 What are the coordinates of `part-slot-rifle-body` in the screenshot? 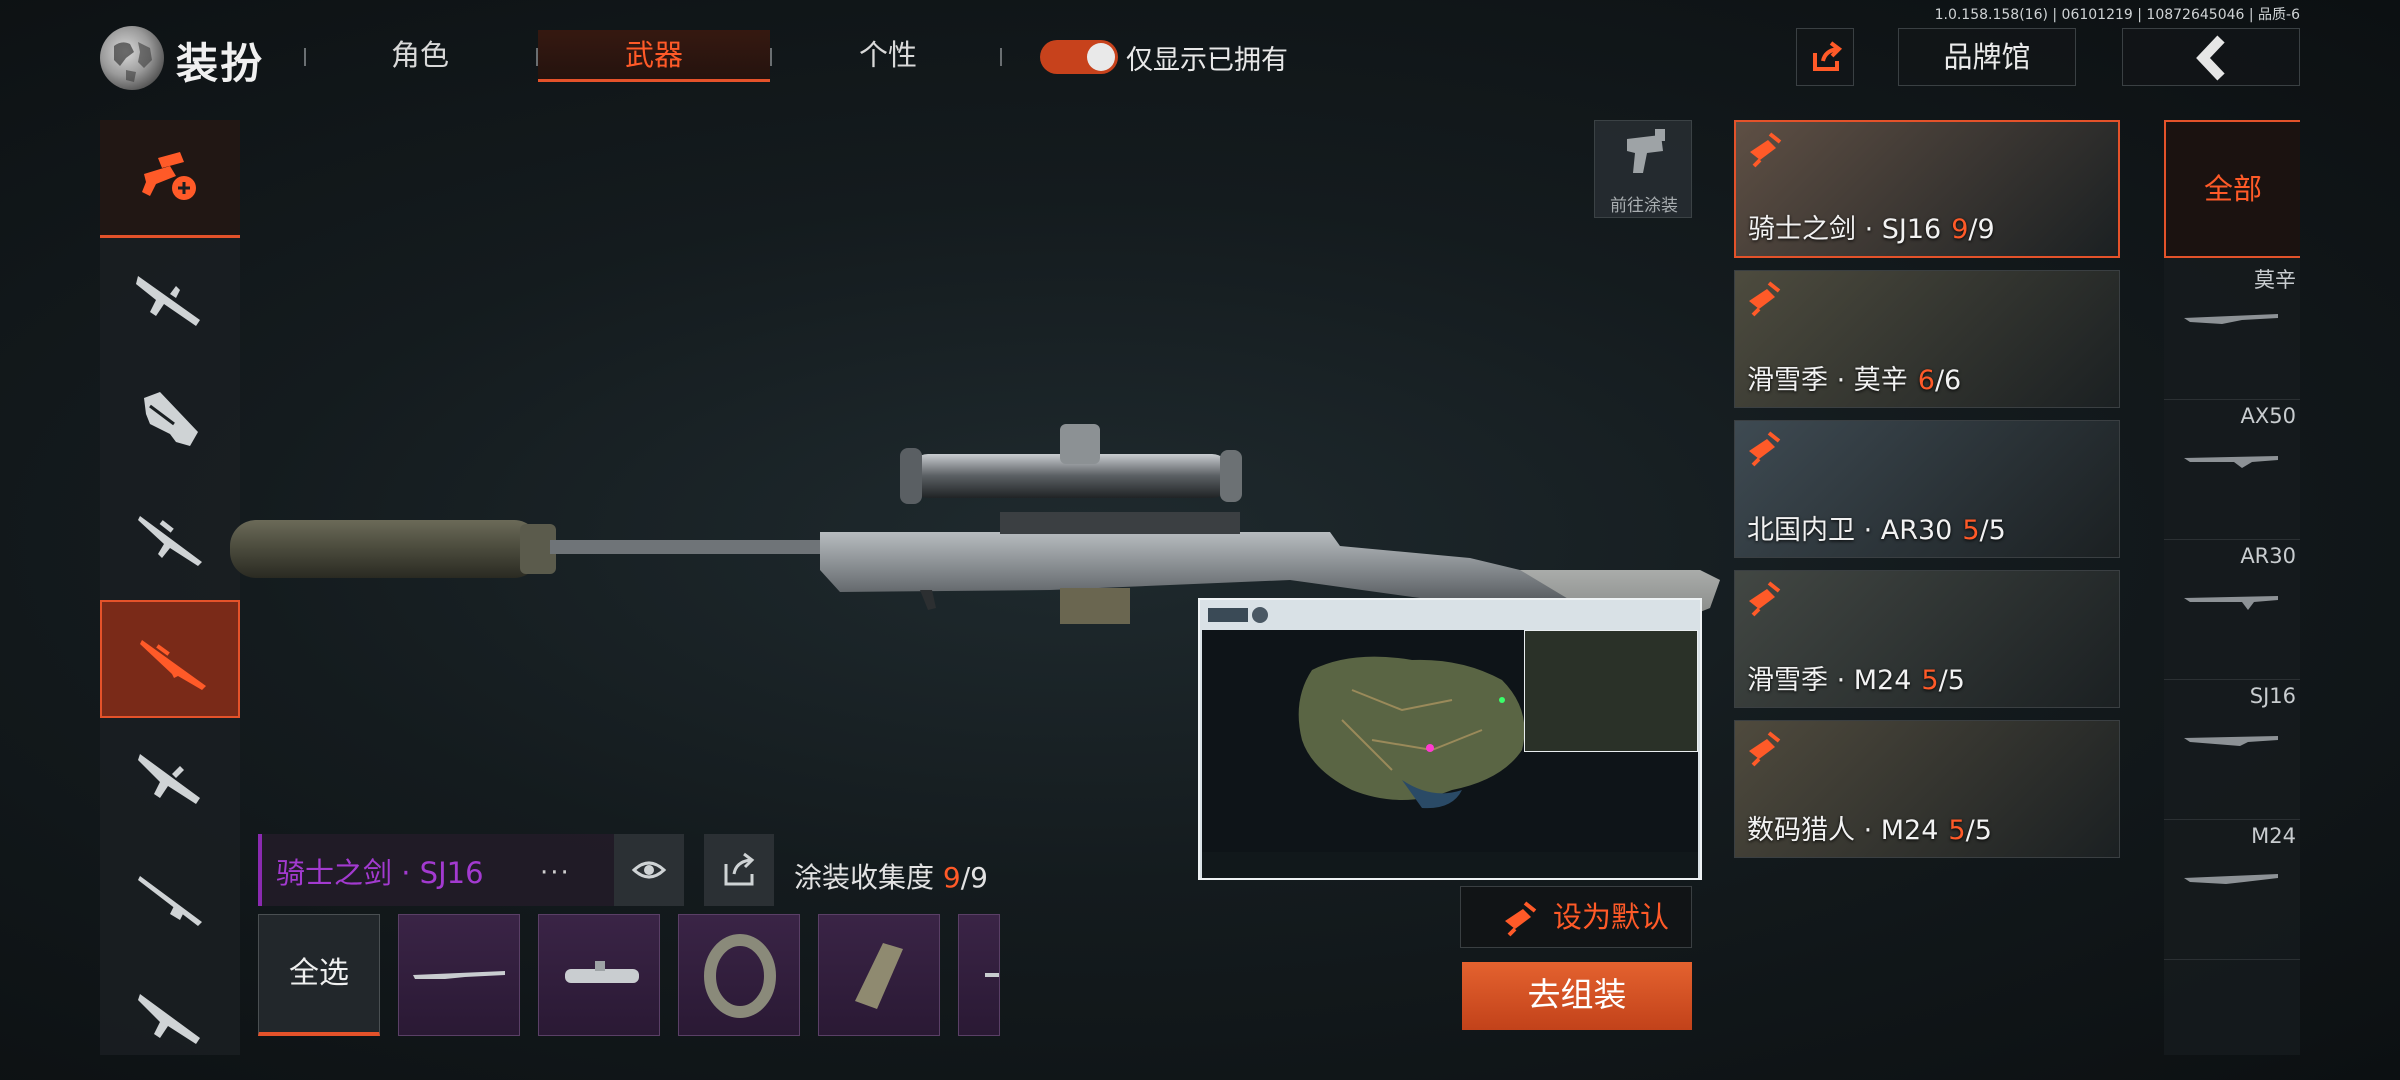 It's located at (459, 975).